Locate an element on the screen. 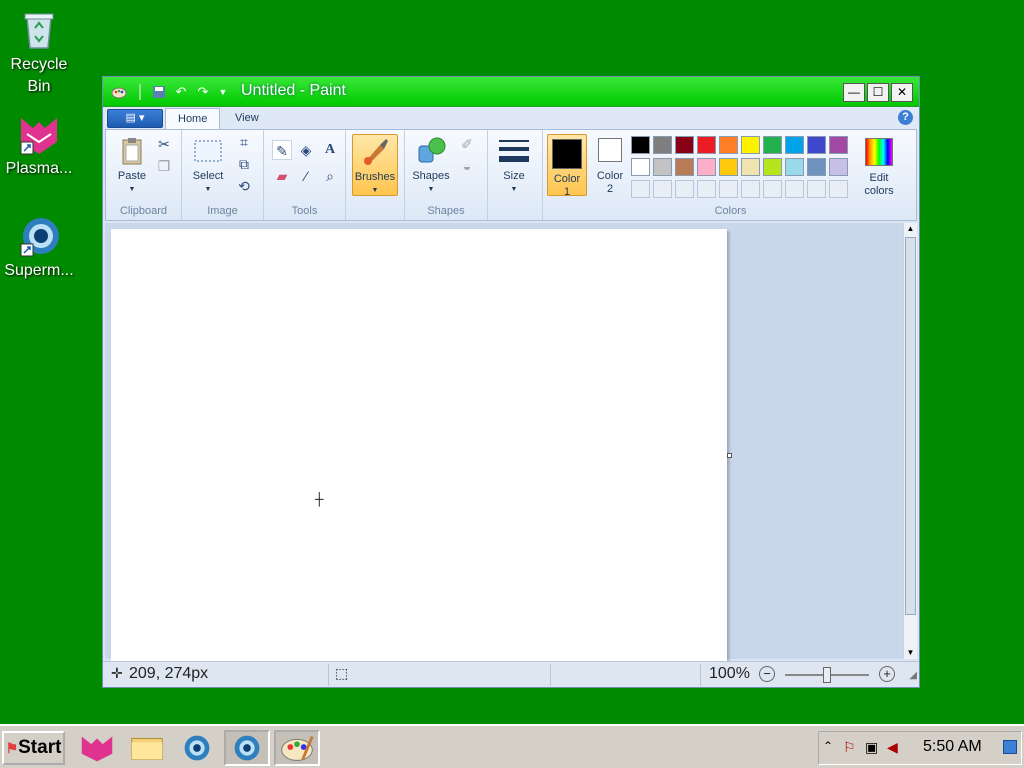  zoom-level: 100% is located at coordinates (729, 673).